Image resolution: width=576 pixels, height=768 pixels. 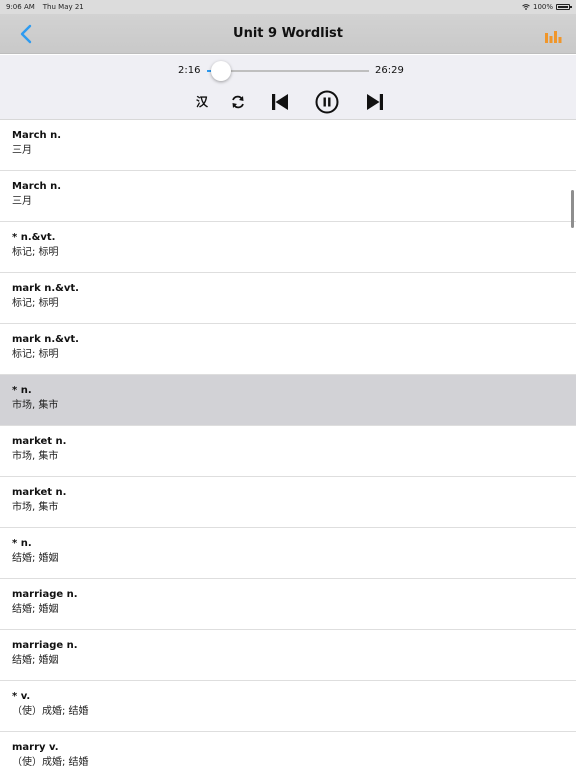 I want to click on pause-icon, so click(x=327, y=102).